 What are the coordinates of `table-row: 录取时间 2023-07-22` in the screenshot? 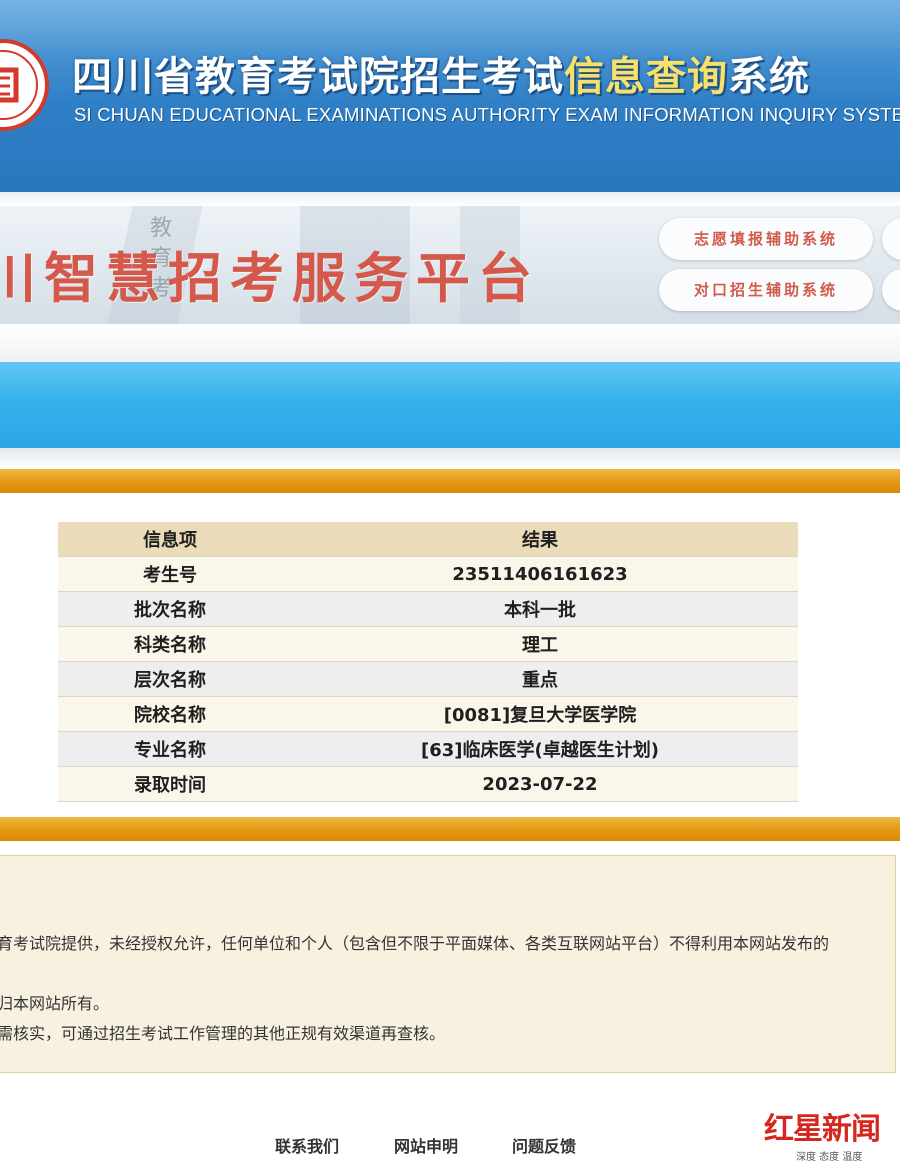 It's located at (428, 784).